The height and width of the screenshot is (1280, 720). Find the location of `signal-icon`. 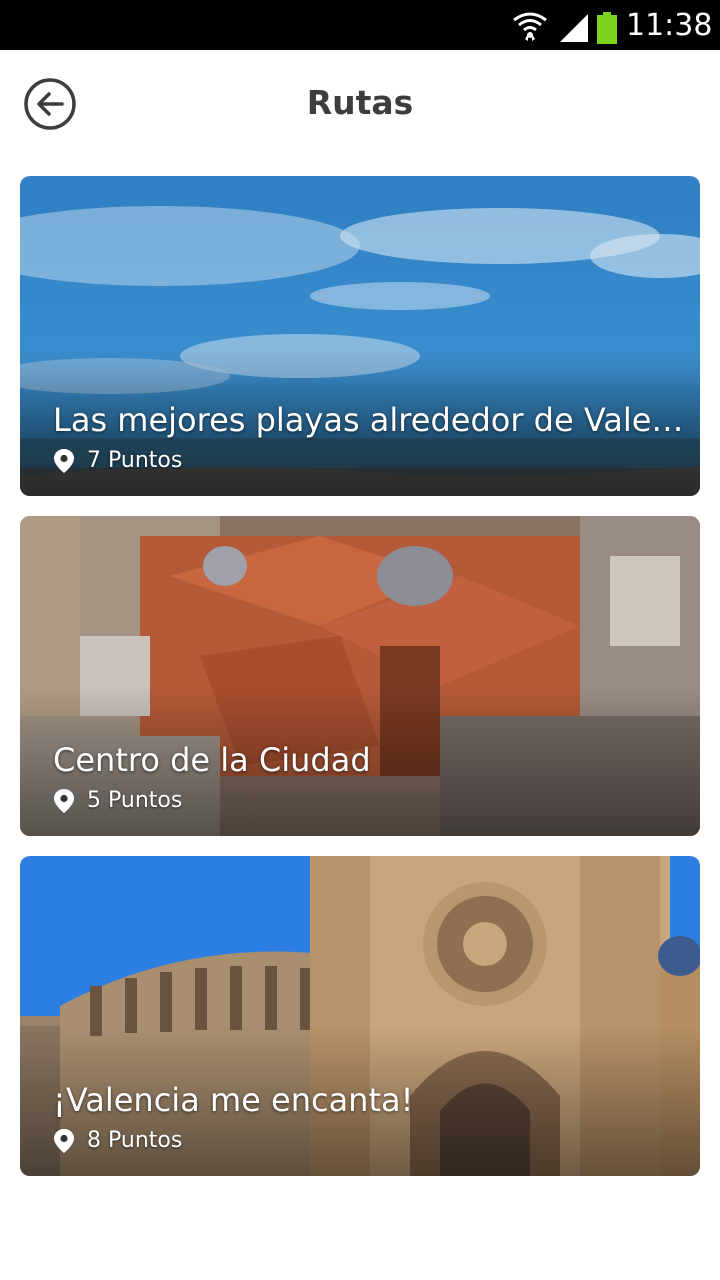

signal-icon is located at coordinates (574, 28).